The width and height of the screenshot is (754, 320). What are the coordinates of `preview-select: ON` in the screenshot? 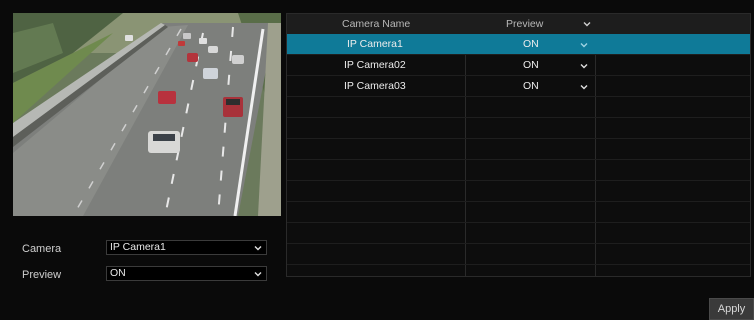 It's located at (186, 273).